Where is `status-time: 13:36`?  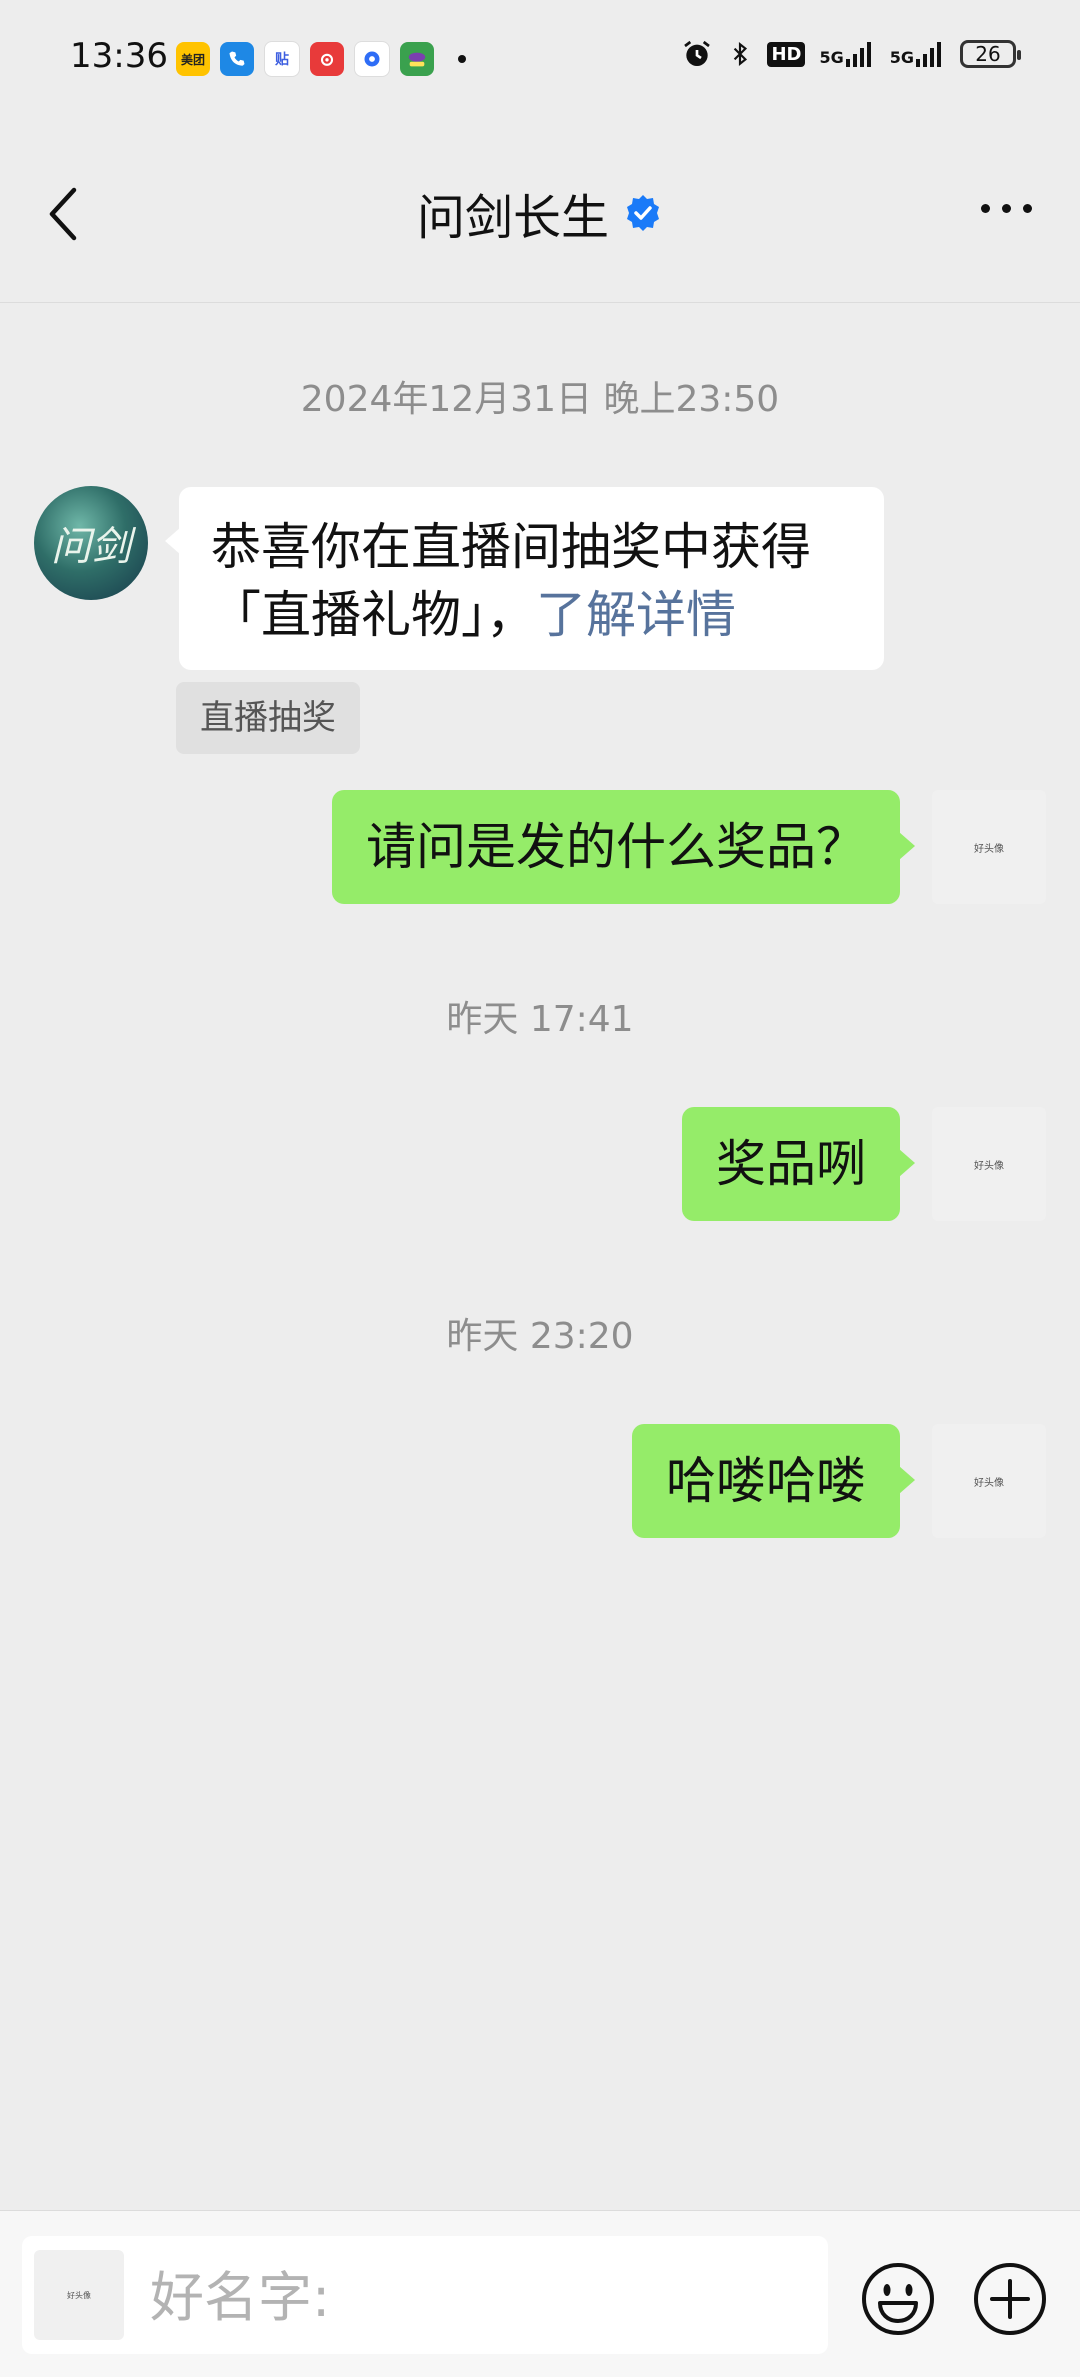 status-time: 13:36 is located at coordinates (119, 56).